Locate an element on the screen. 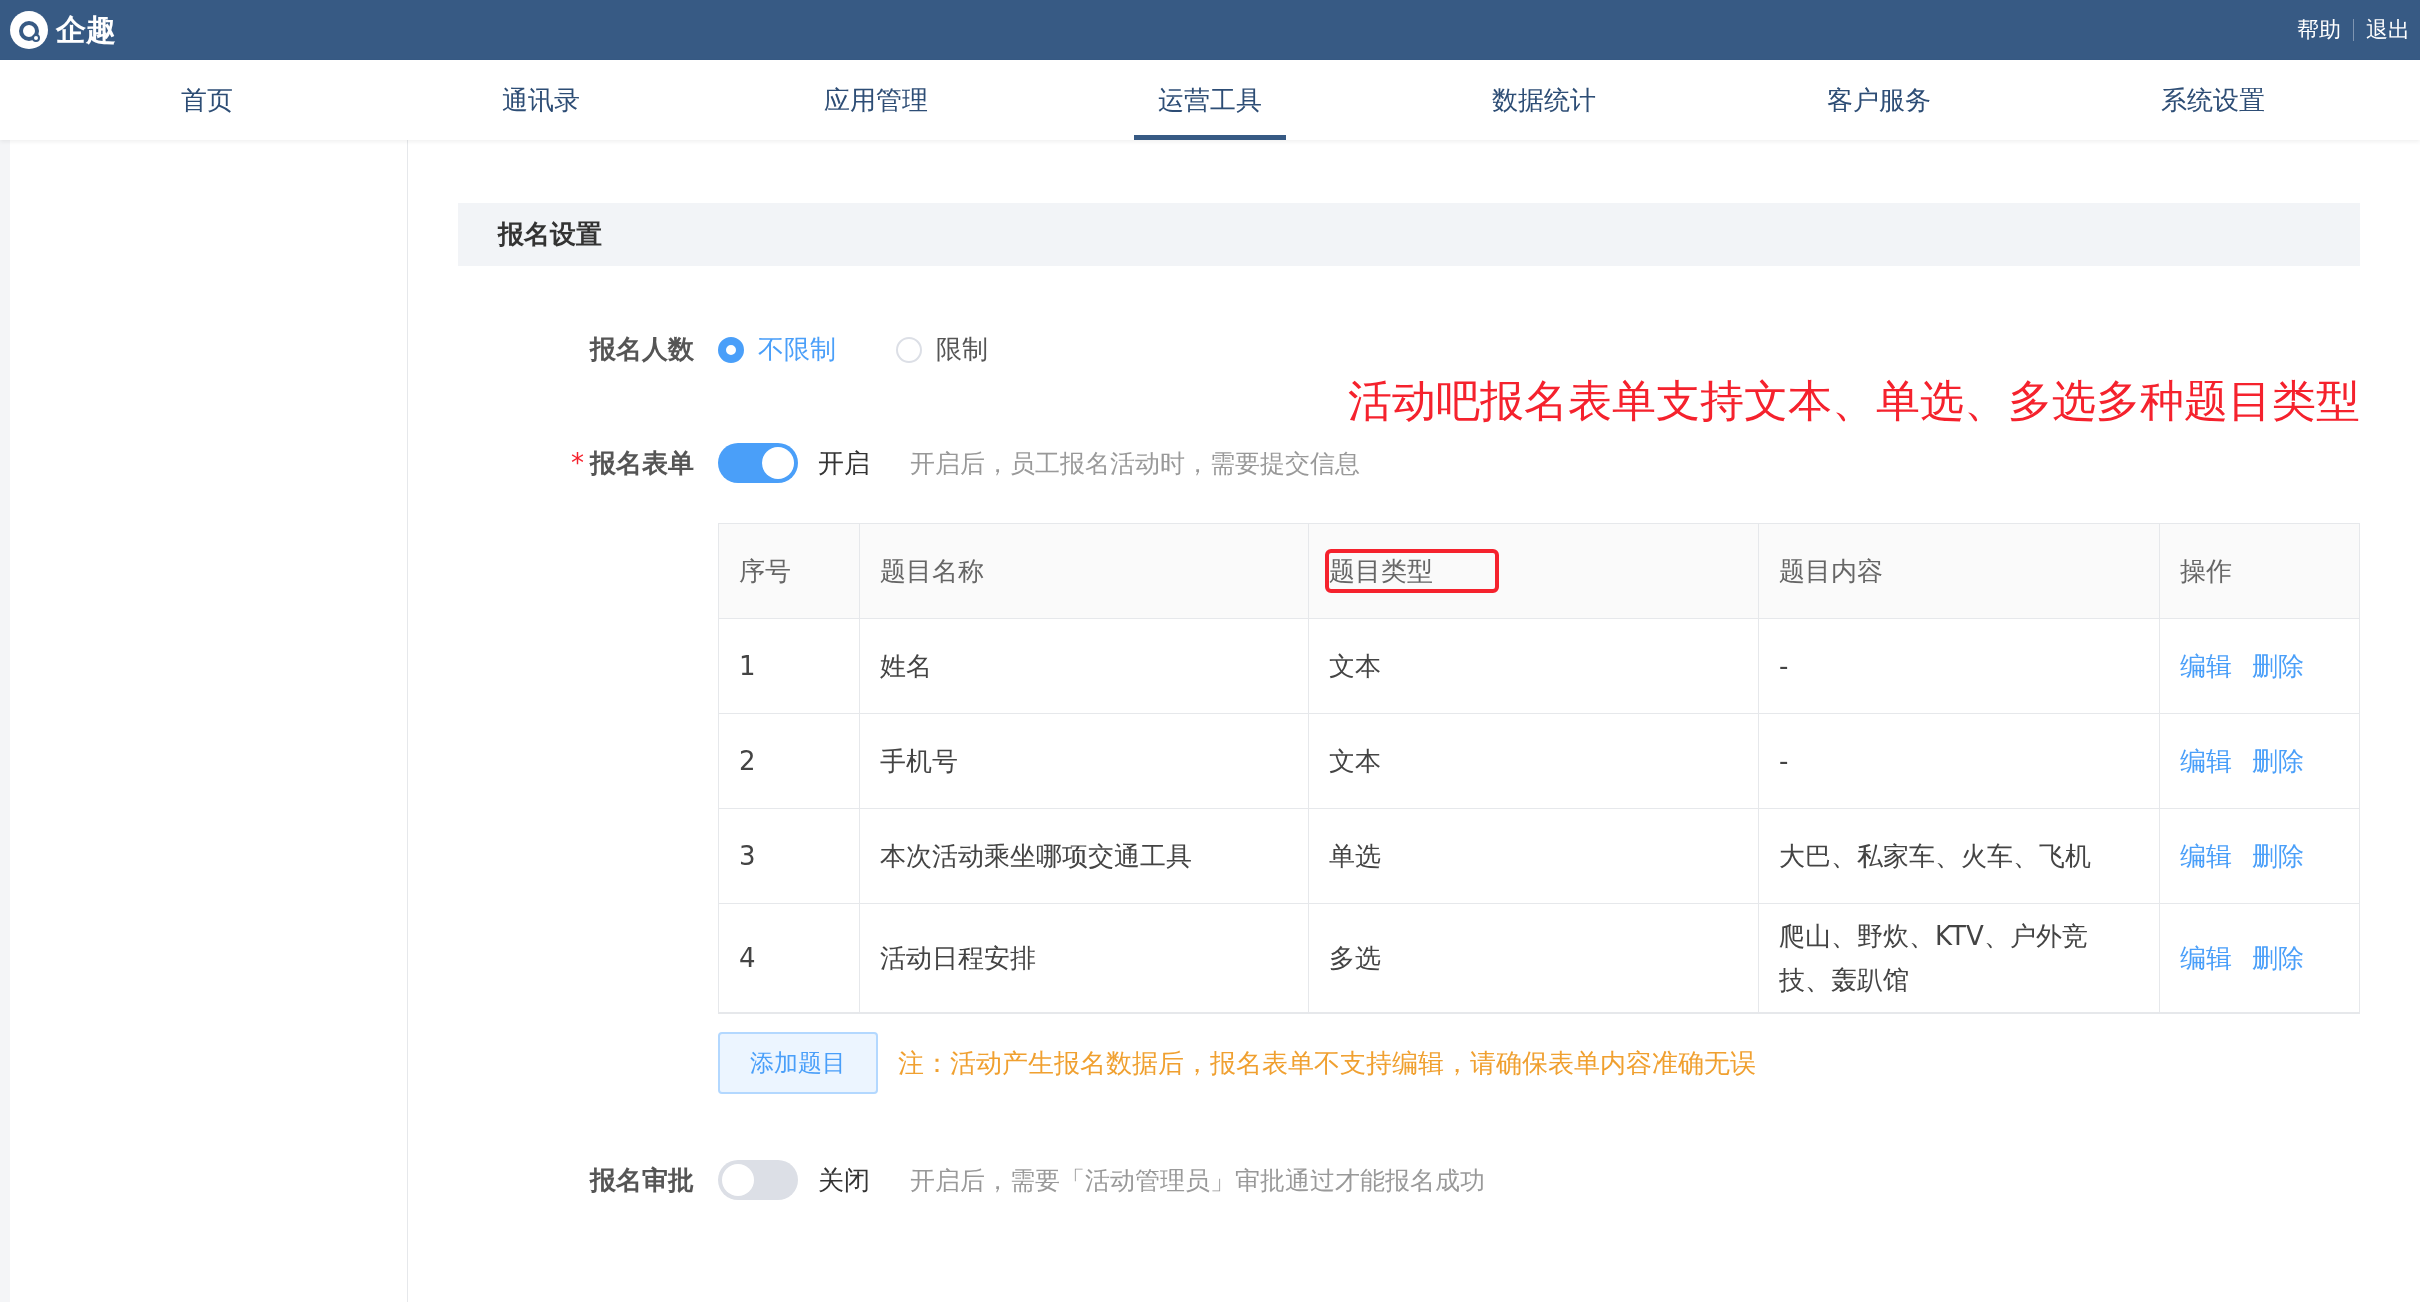 The height and width of the screenshot is (1302, 2420). table-cell-text: 3 is located at coordinates (747, 856).